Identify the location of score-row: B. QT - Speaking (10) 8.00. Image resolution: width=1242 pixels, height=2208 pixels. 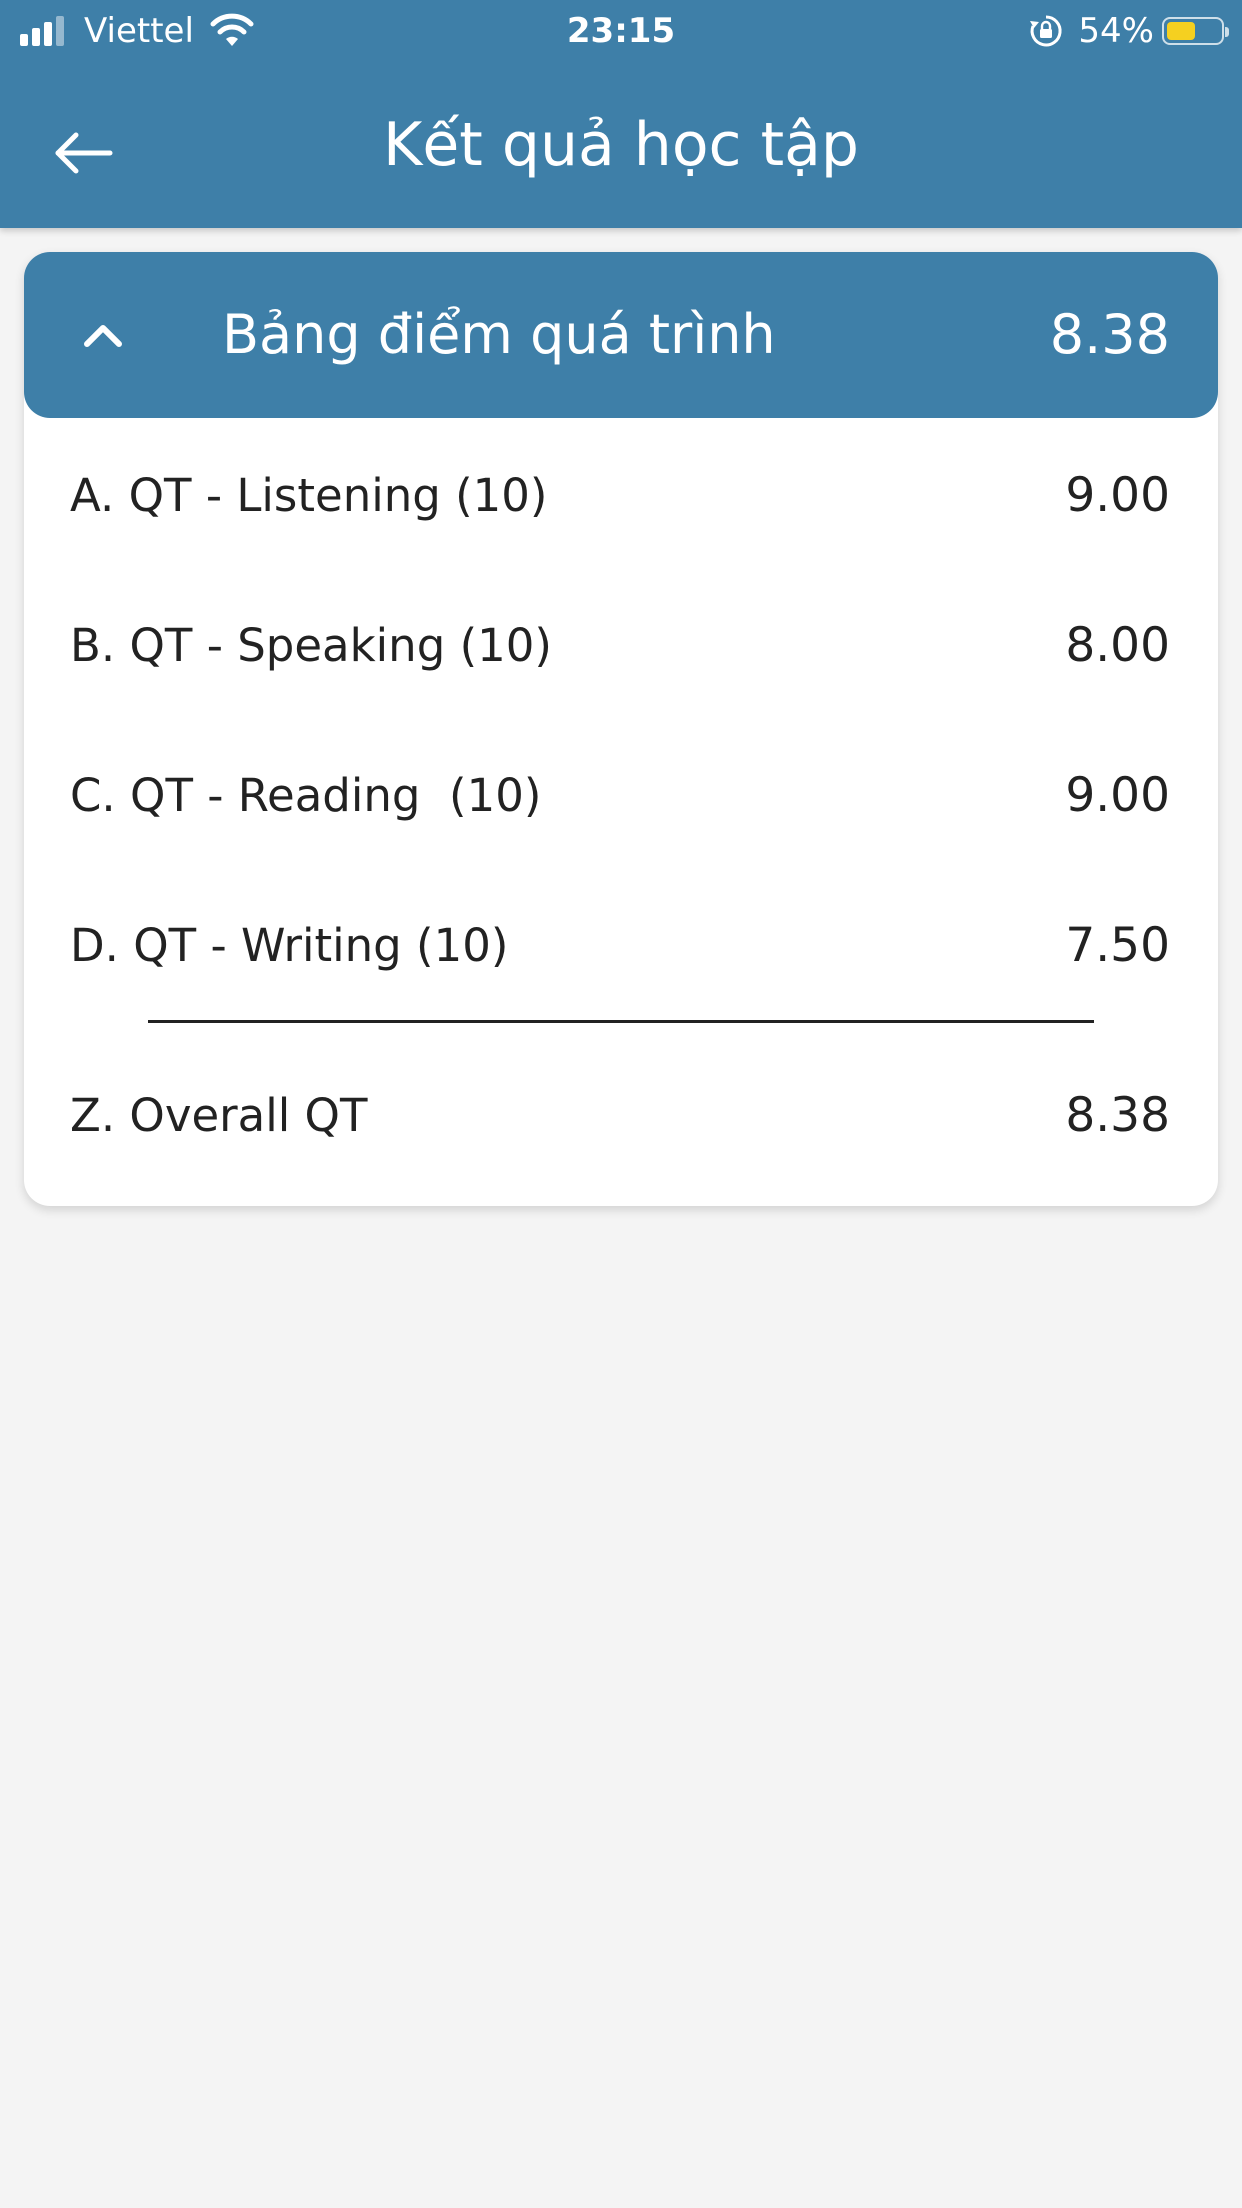
(620, 646).